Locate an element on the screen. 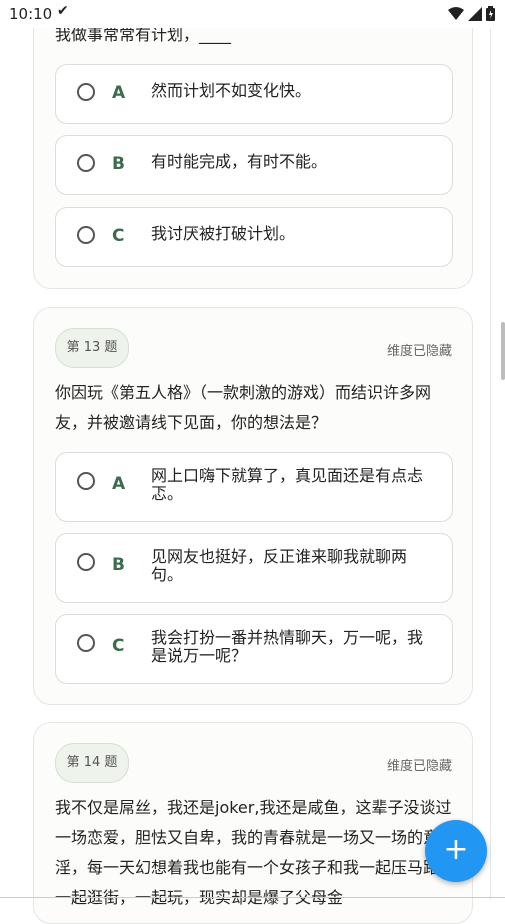  option-a: A 然而计划不如变化快。 is located at coordinates (254, 94).